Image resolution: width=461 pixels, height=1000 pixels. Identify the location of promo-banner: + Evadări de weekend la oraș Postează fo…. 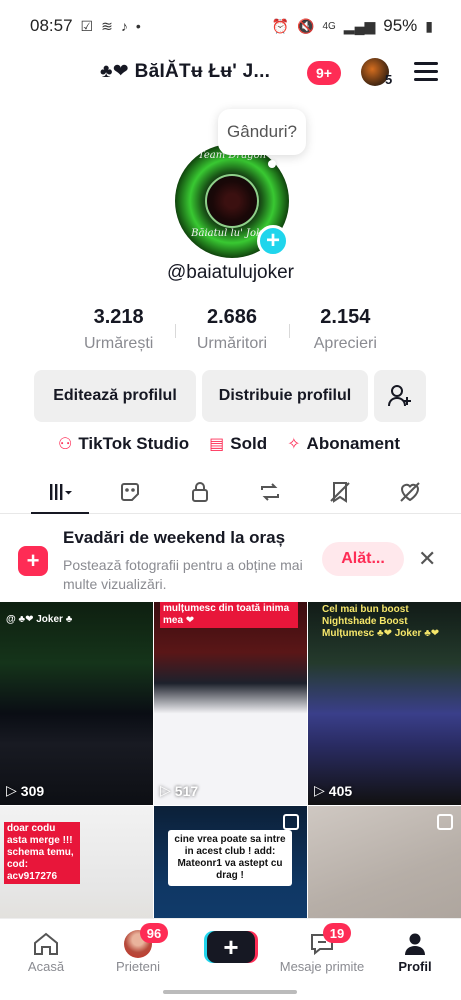
(230, 557).